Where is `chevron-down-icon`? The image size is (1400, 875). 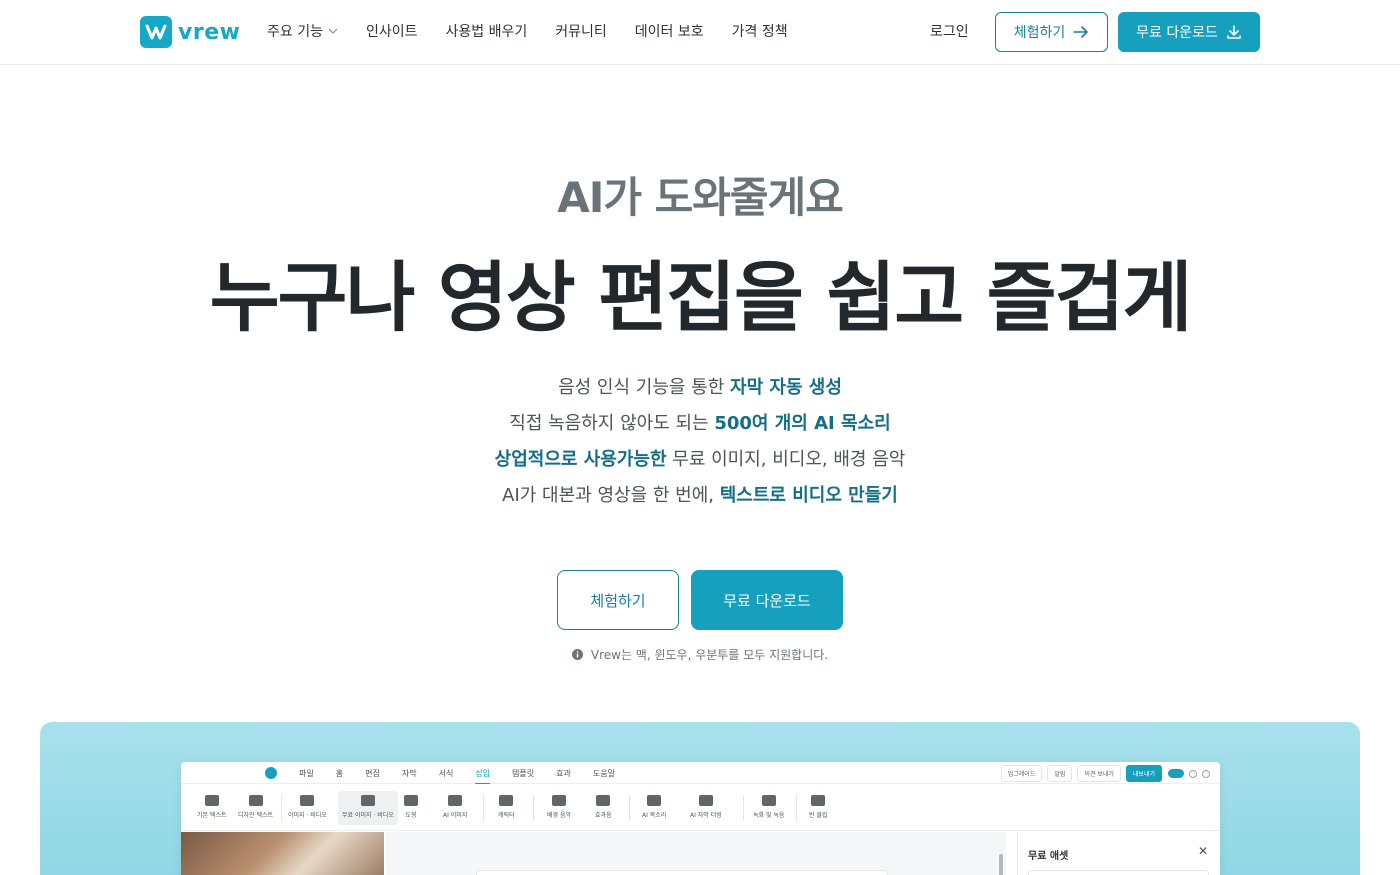
chevron-down-icon is located at coordinates (333, 31).